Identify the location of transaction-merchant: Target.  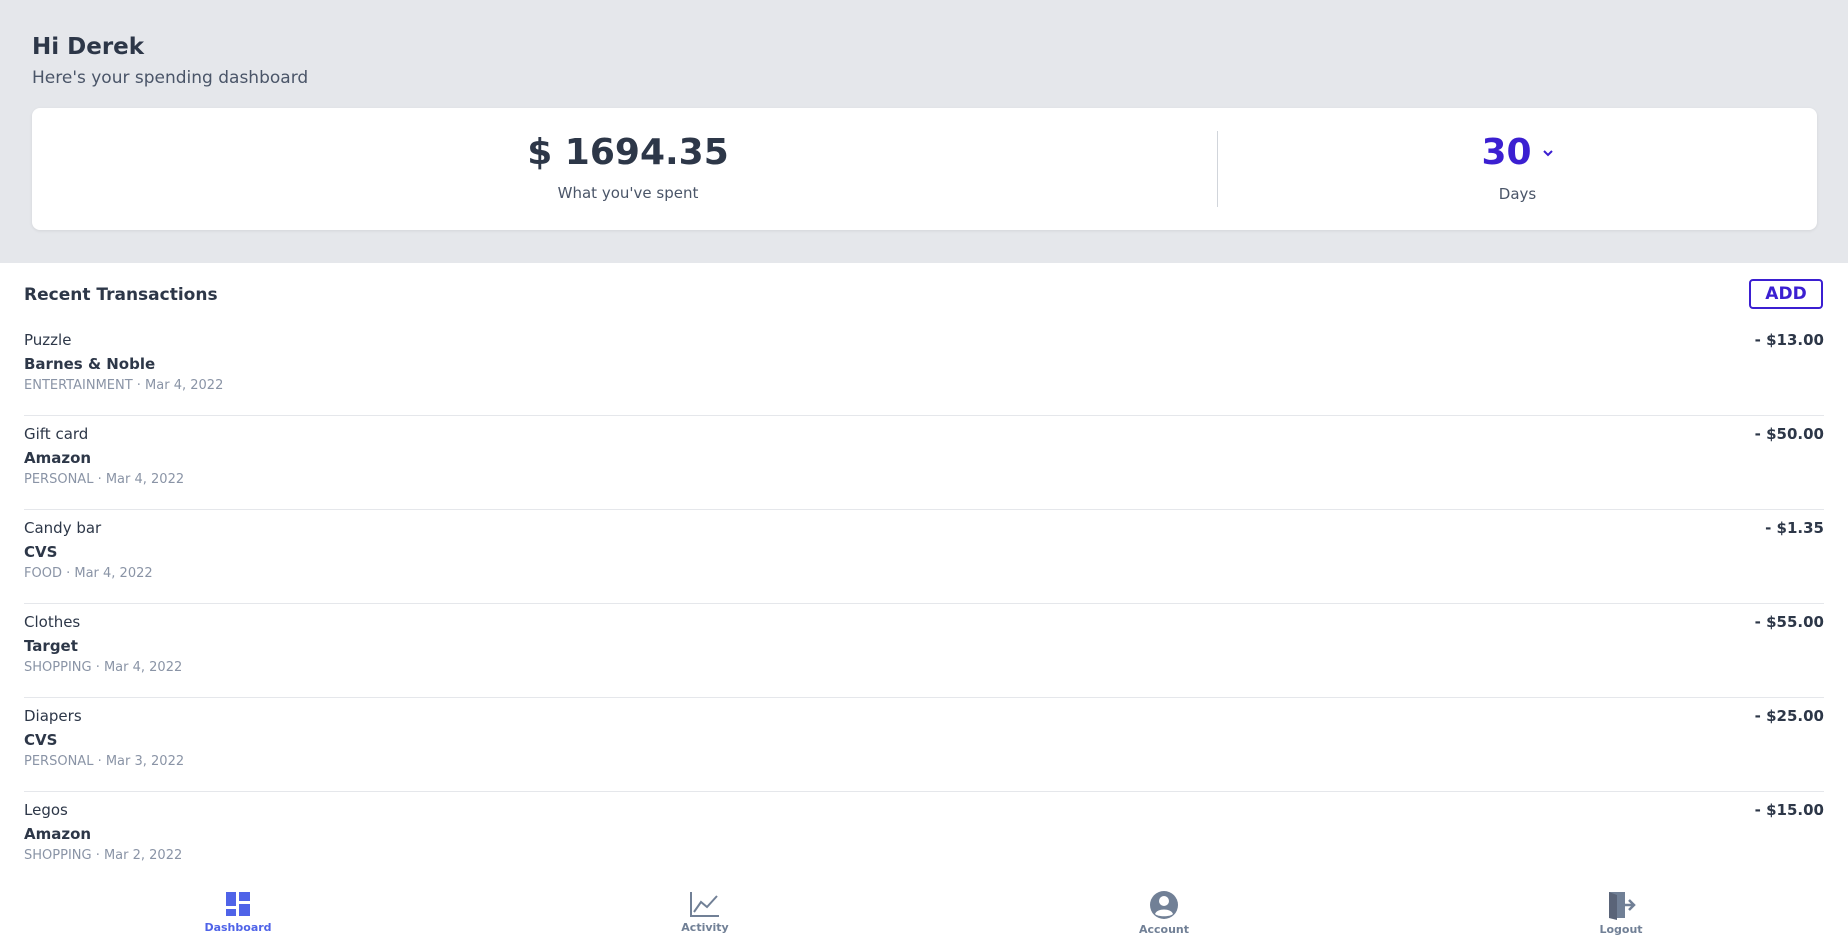
(51, 646).